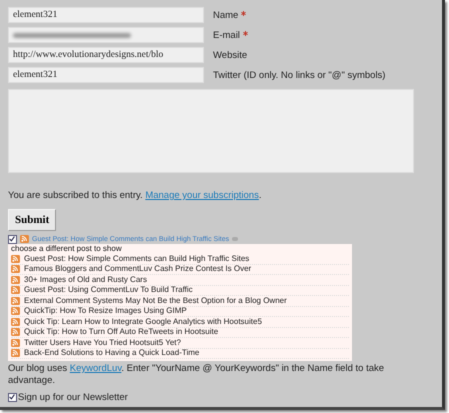 This screenshot has width=449, height=413. What do you see at coordinates (73, 397) in the screenshot?
I see `newsletter-label: Sign up for our Newsletter` at bounding box center [73, 397].